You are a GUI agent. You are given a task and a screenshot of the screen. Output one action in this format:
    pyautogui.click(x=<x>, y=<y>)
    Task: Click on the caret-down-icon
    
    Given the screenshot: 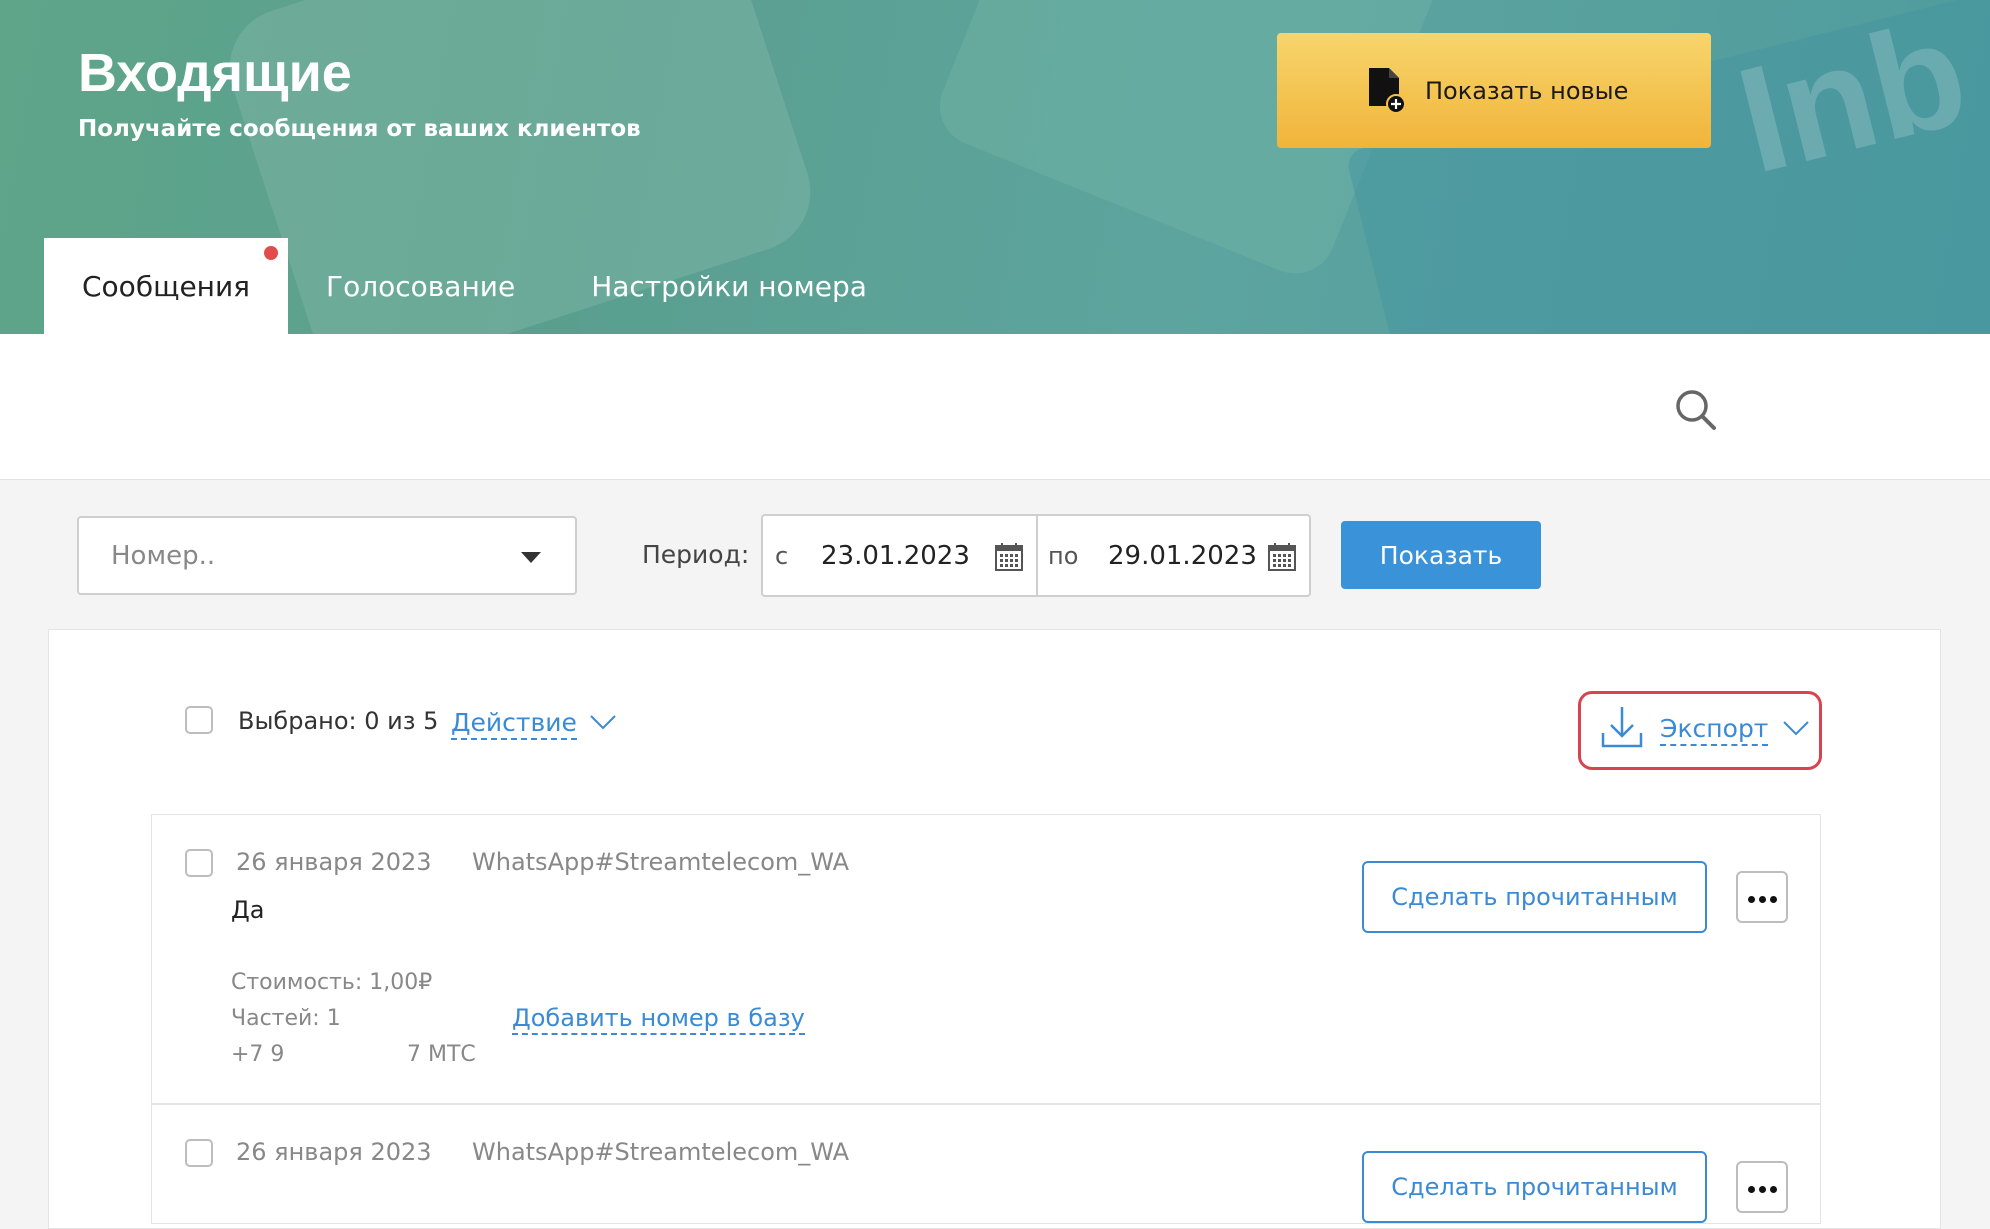 What is the action you would take?
    pyautogui.click(x=531, y=557)
    